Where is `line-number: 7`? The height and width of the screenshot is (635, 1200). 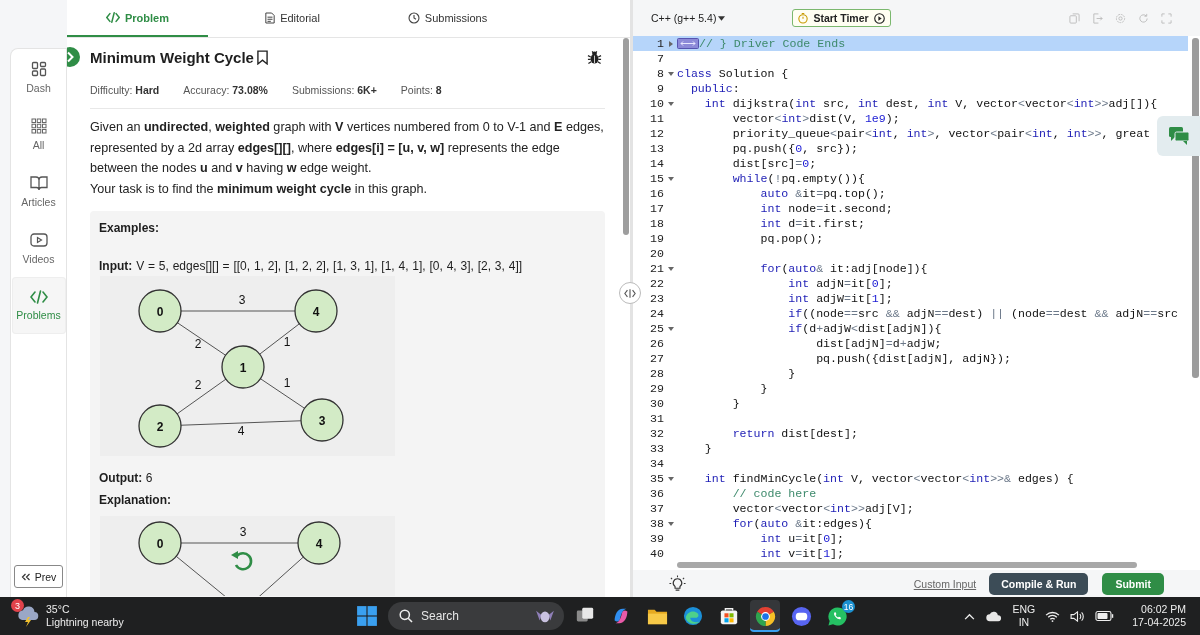
line-number: 7 is located at coordinates (660, 58).